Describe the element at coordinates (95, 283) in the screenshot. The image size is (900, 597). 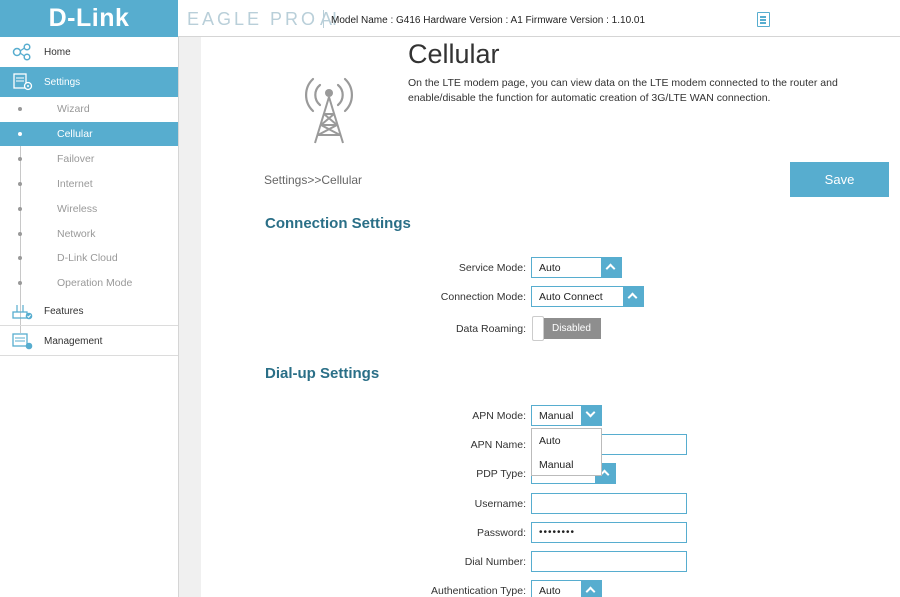
I see `sidebar-sub-label: Operation Mode` at that location.